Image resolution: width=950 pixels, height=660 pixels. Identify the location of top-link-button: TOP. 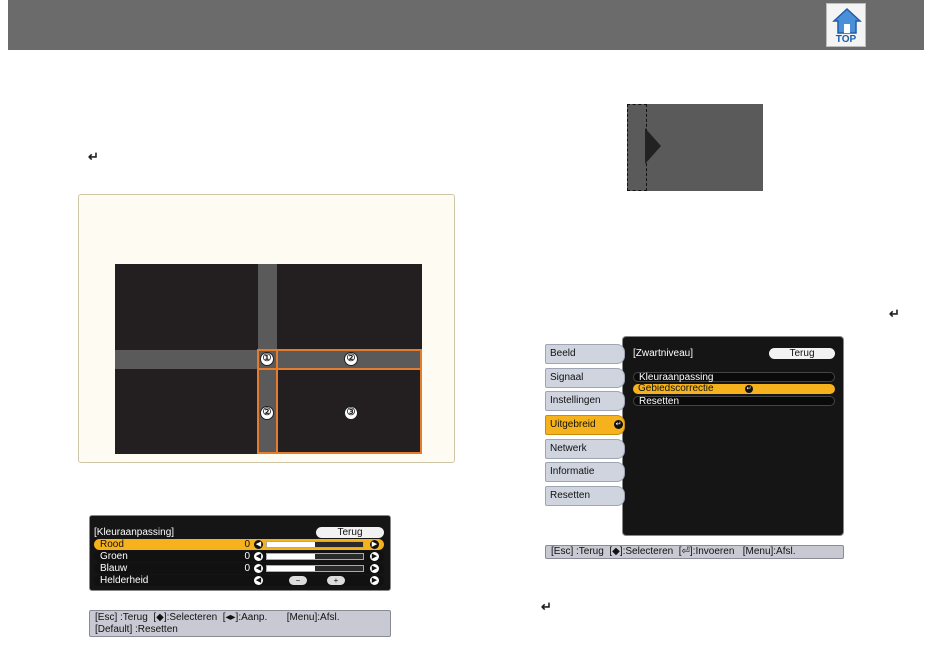
(846, 25).